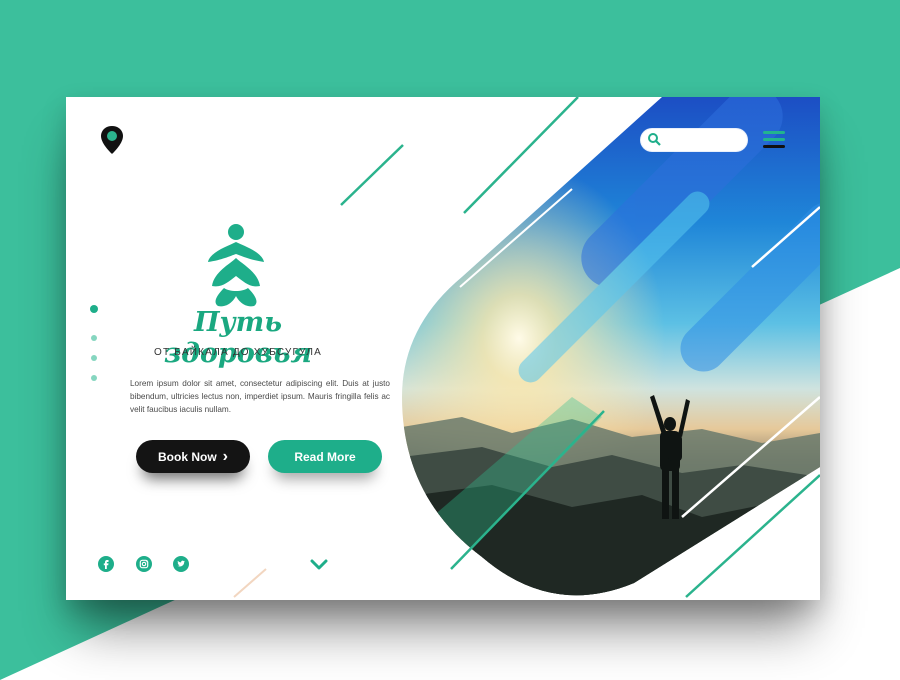  Describe the element at coordinates (181, 564) in the screenshot. I see `twitter-icon` at that location.